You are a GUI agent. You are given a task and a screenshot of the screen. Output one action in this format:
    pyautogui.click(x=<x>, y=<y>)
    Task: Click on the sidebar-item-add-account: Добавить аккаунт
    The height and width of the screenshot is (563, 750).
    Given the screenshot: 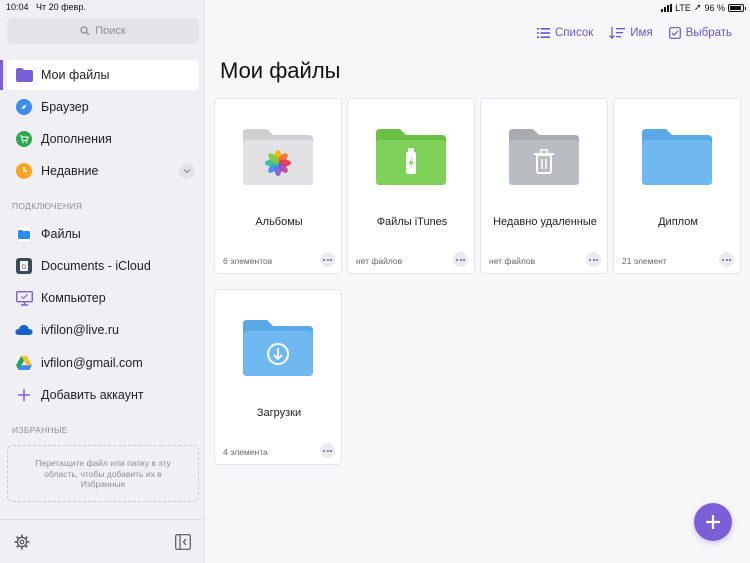 What is the action you would take?
    pyautogui.click(x=103, y=395)
    